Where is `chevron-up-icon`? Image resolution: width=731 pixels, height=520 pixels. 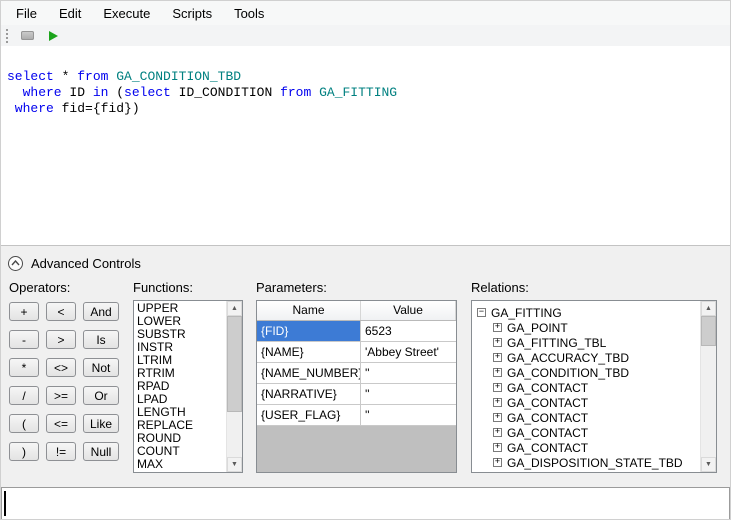 chevron-up-icon is located at coordinates (15, 263).